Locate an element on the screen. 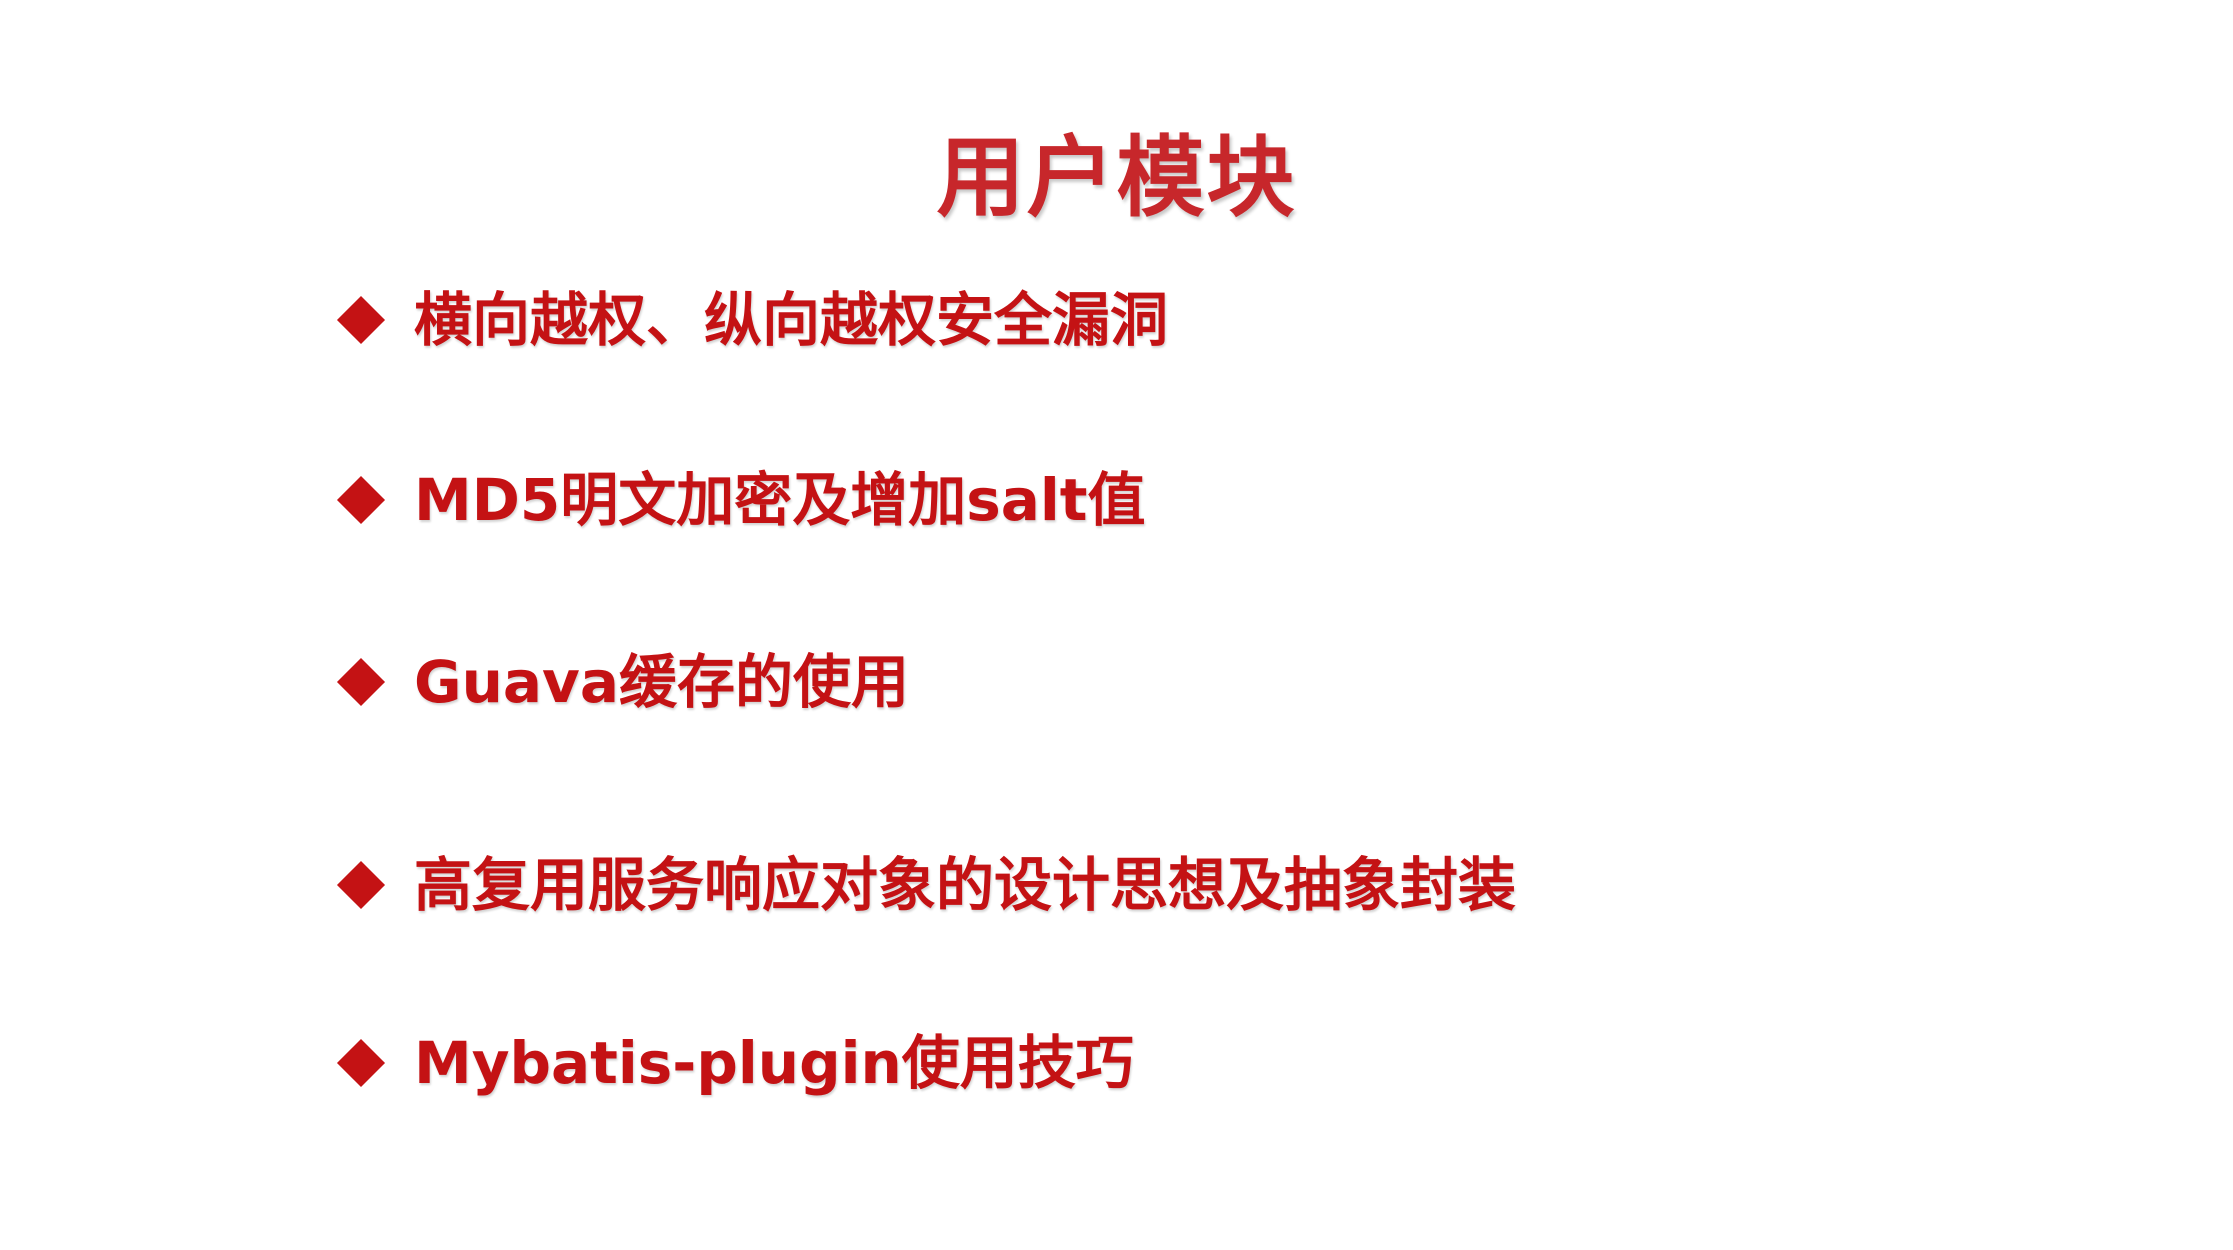  bullet-text: Guava缓存的使用 is located at coordinates (661, 682).